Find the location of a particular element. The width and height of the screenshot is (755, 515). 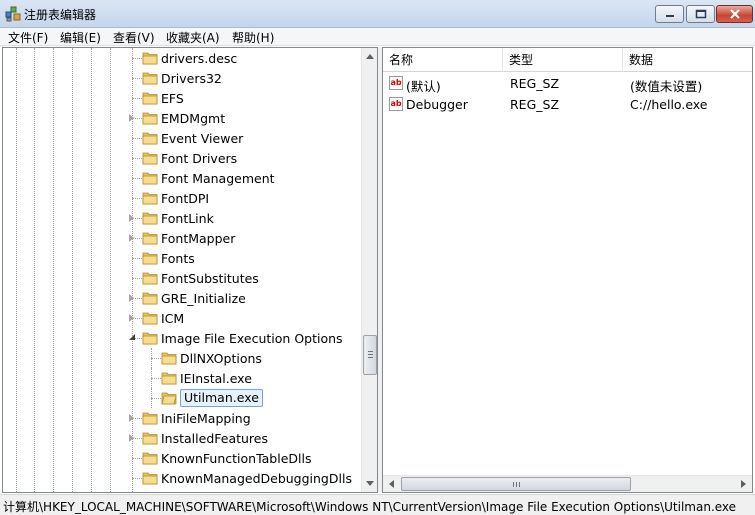

tree-item: IEInstal.exe is located at coordinates (182, 378).